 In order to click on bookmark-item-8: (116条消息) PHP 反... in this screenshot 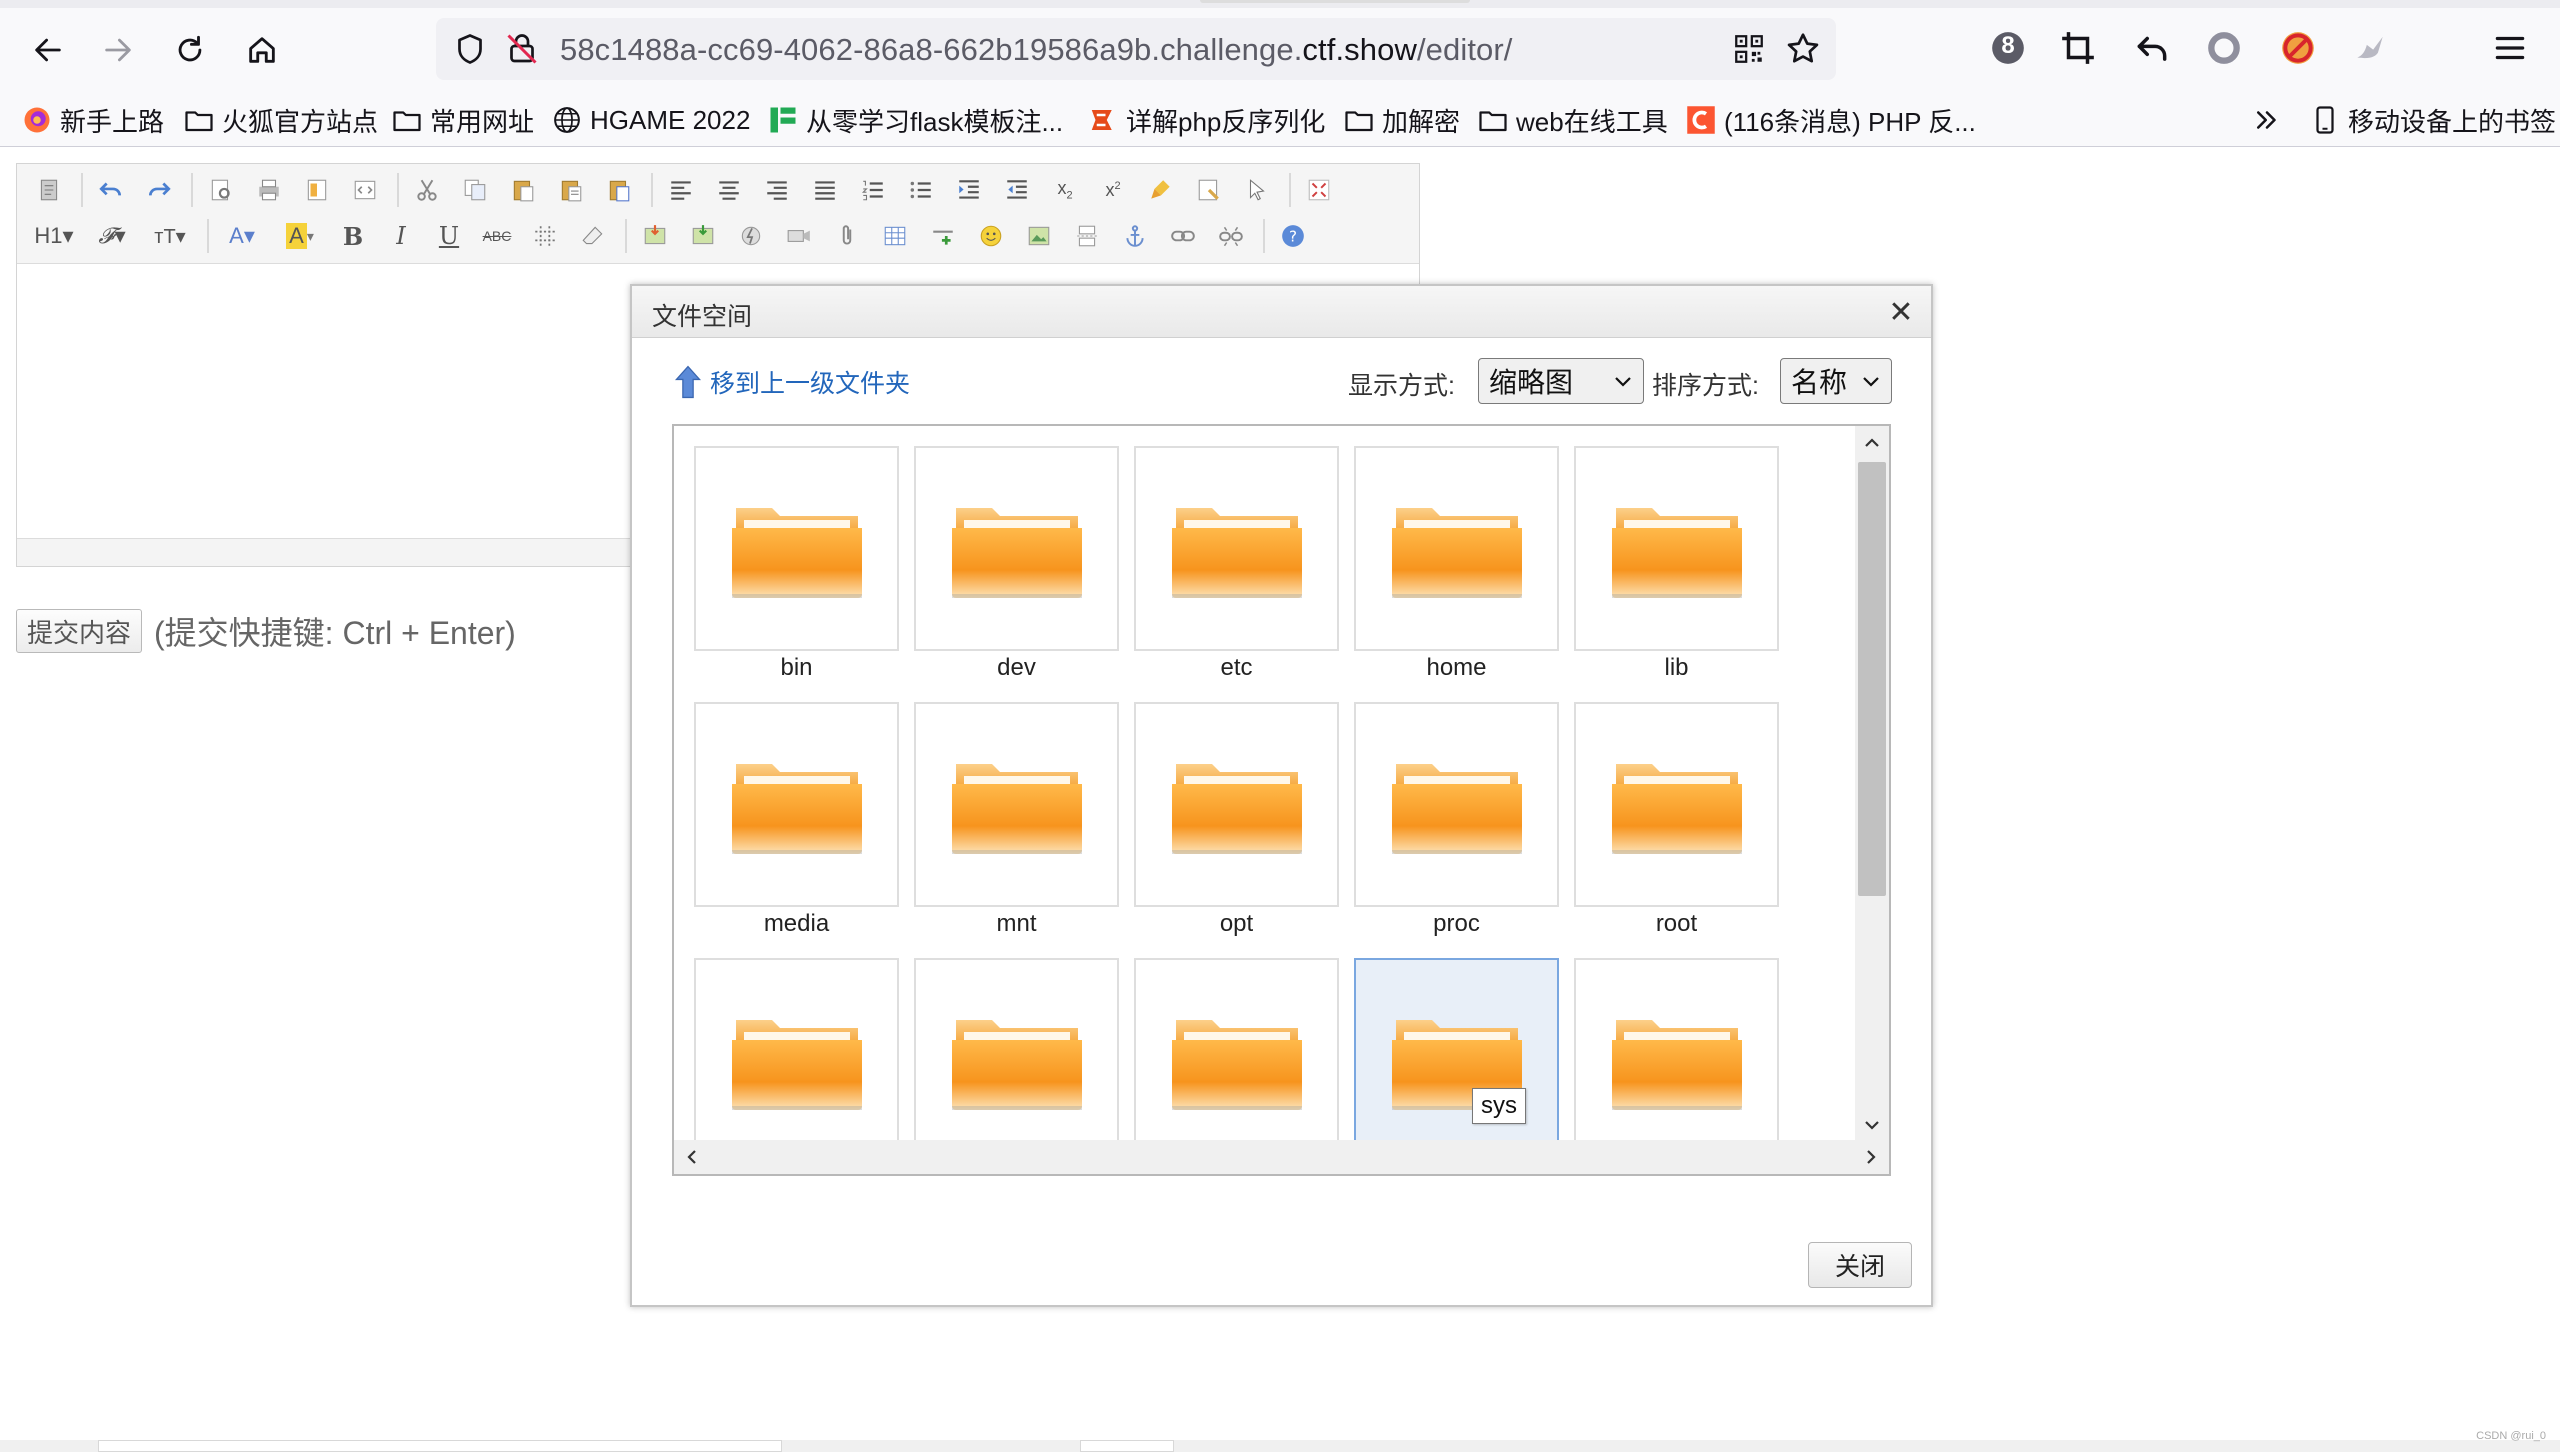, I will do `click(1831, 120)`.